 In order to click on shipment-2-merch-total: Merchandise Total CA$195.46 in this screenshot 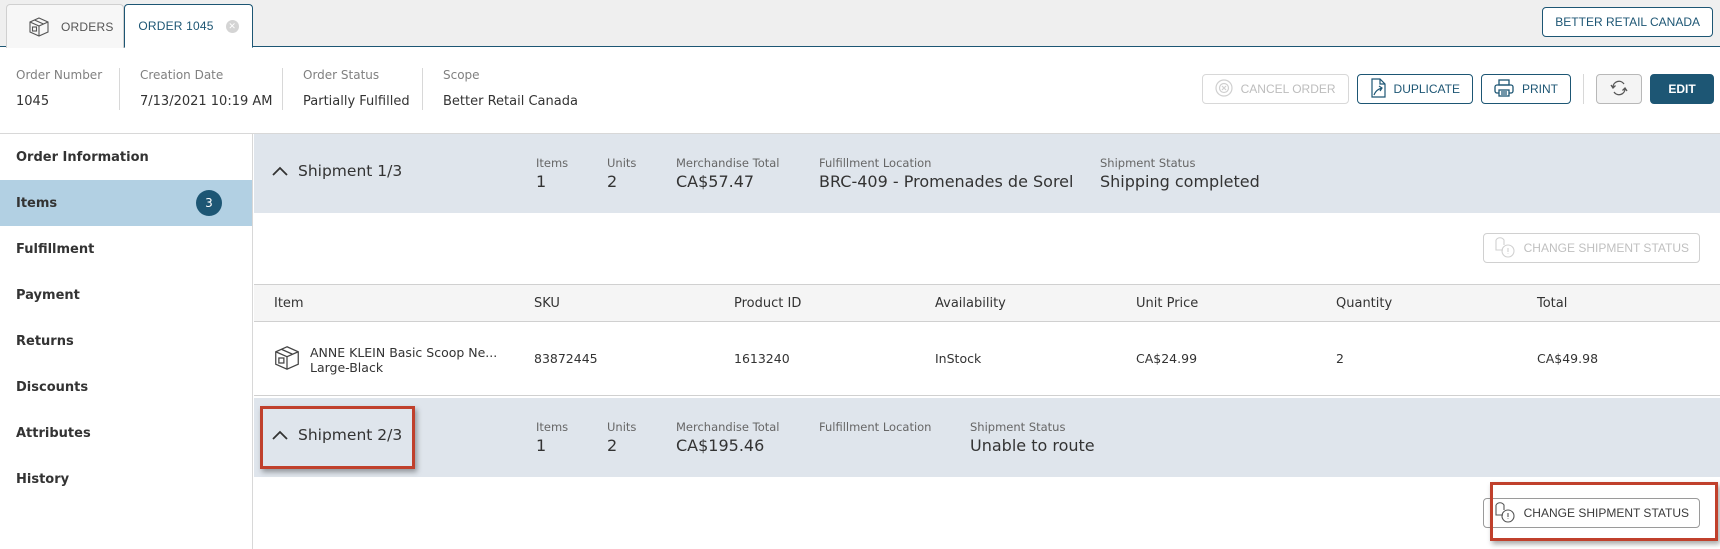, I will do `click(728, 437)`.